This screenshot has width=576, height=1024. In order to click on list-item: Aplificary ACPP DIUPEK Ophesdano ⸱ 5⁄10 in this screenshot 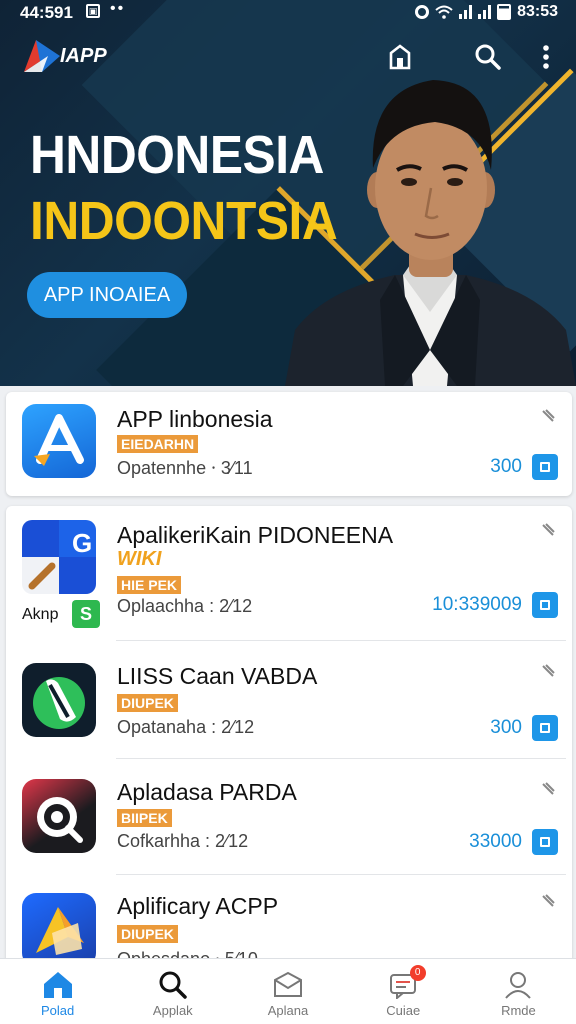, I will do `click(289, 920)`.